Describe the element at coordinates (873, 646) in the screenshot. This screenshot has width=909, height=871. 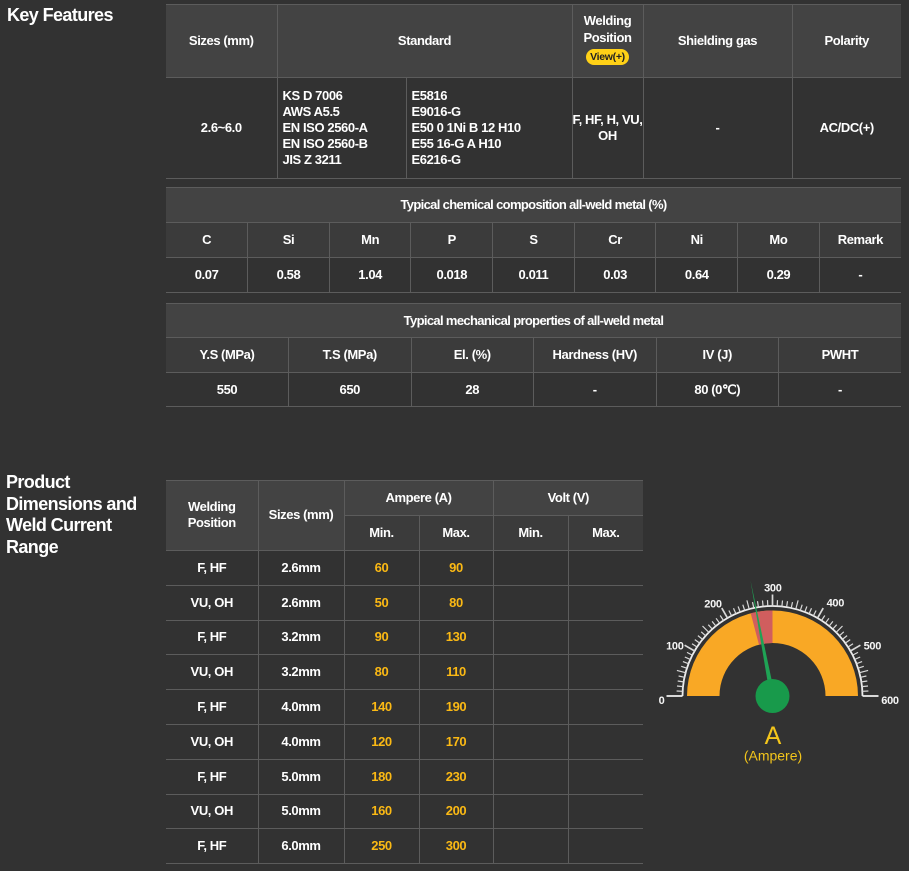
I see `svg-text: 500` at that location.